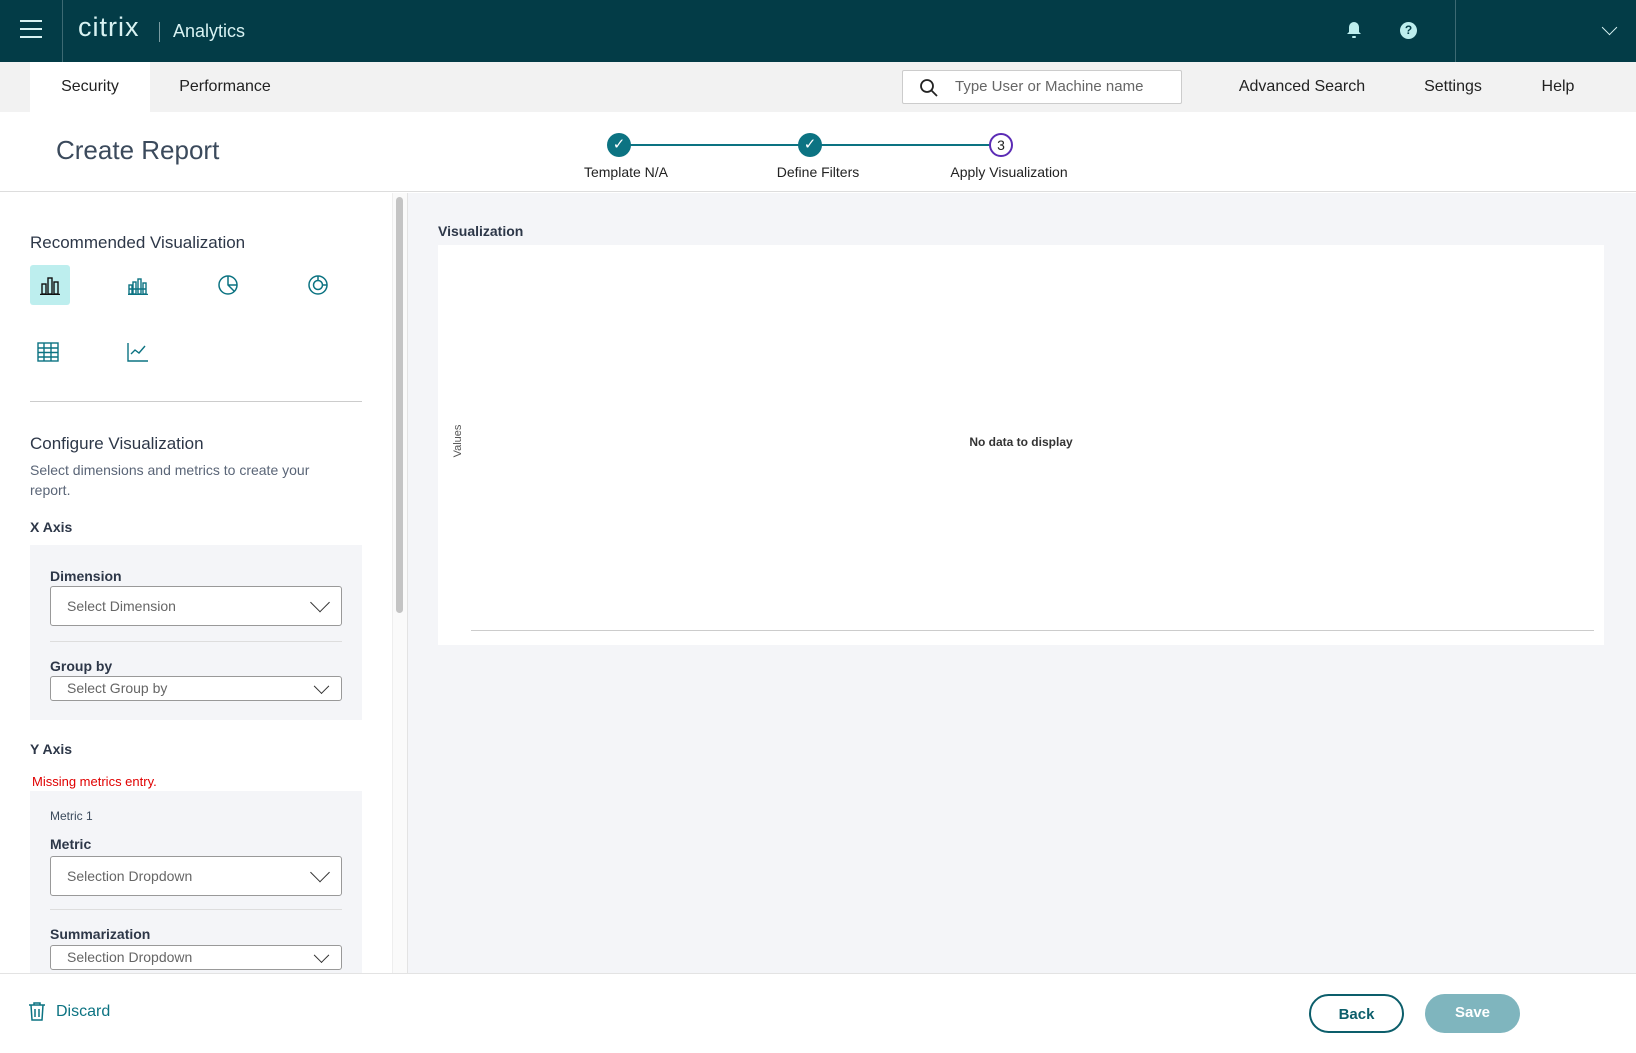  Describe the element at coordinates (1009, 172) in the screenshot. I see `step-3-label: Apply Visualization` at that location.